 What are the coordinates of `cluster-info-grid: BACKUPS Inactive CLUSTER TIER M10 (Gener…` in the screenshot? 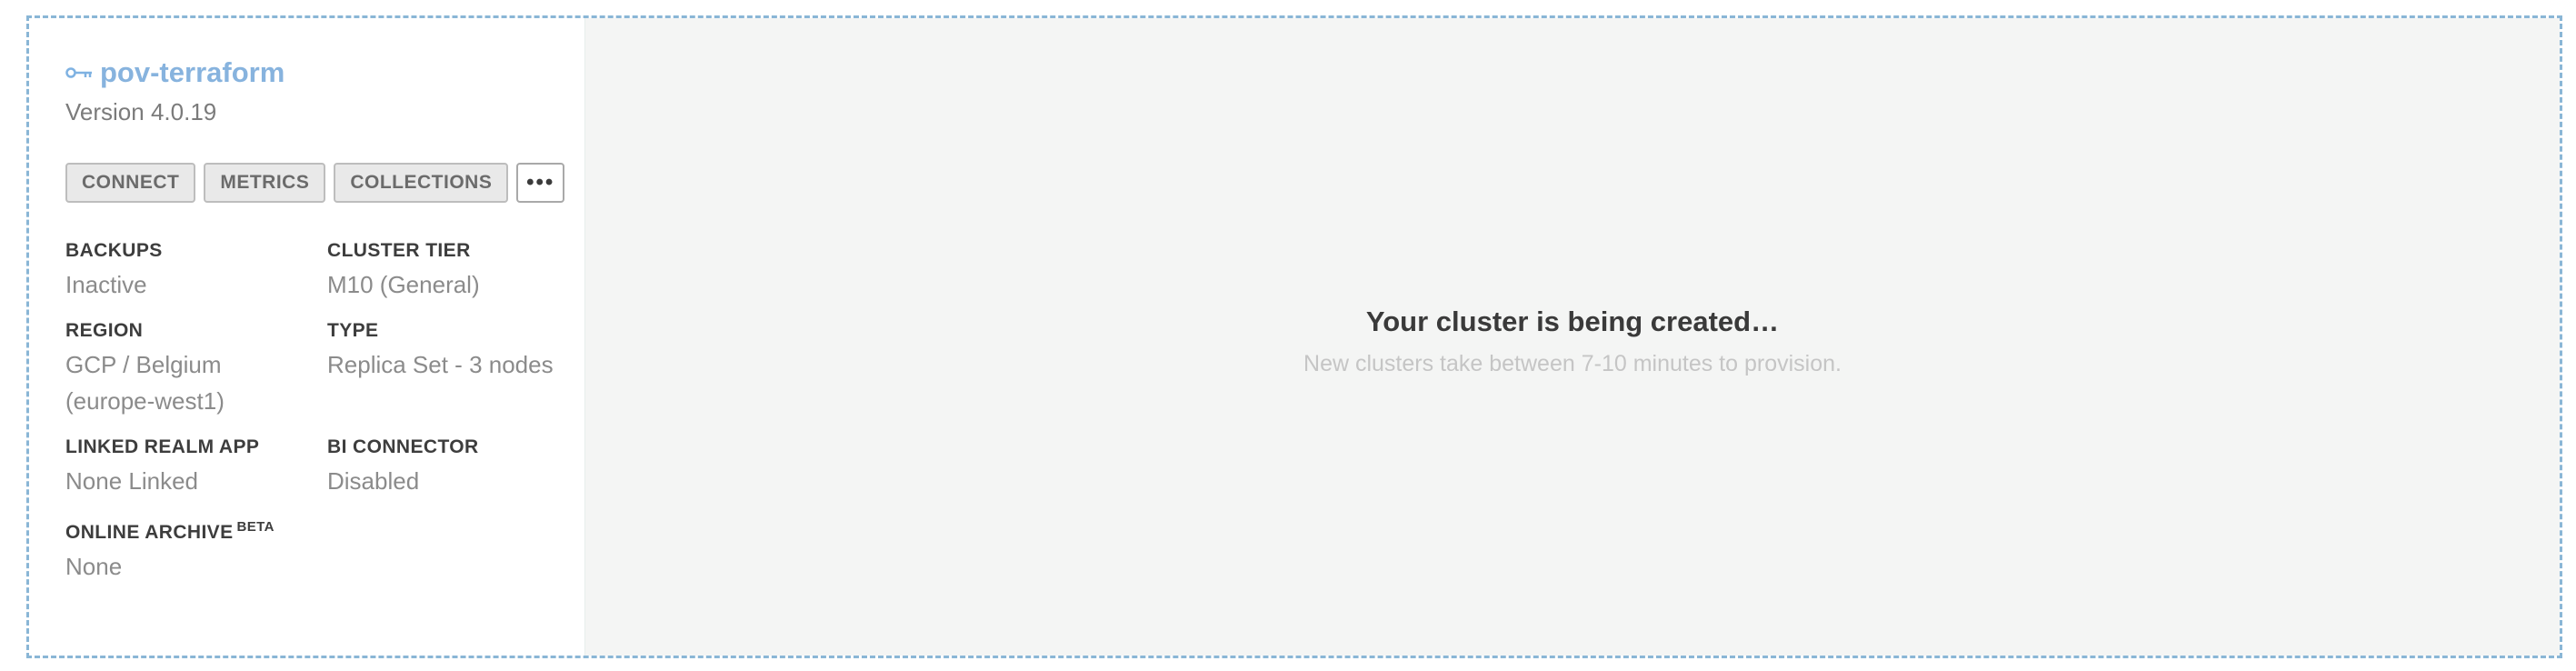 It's located at (314, 412).